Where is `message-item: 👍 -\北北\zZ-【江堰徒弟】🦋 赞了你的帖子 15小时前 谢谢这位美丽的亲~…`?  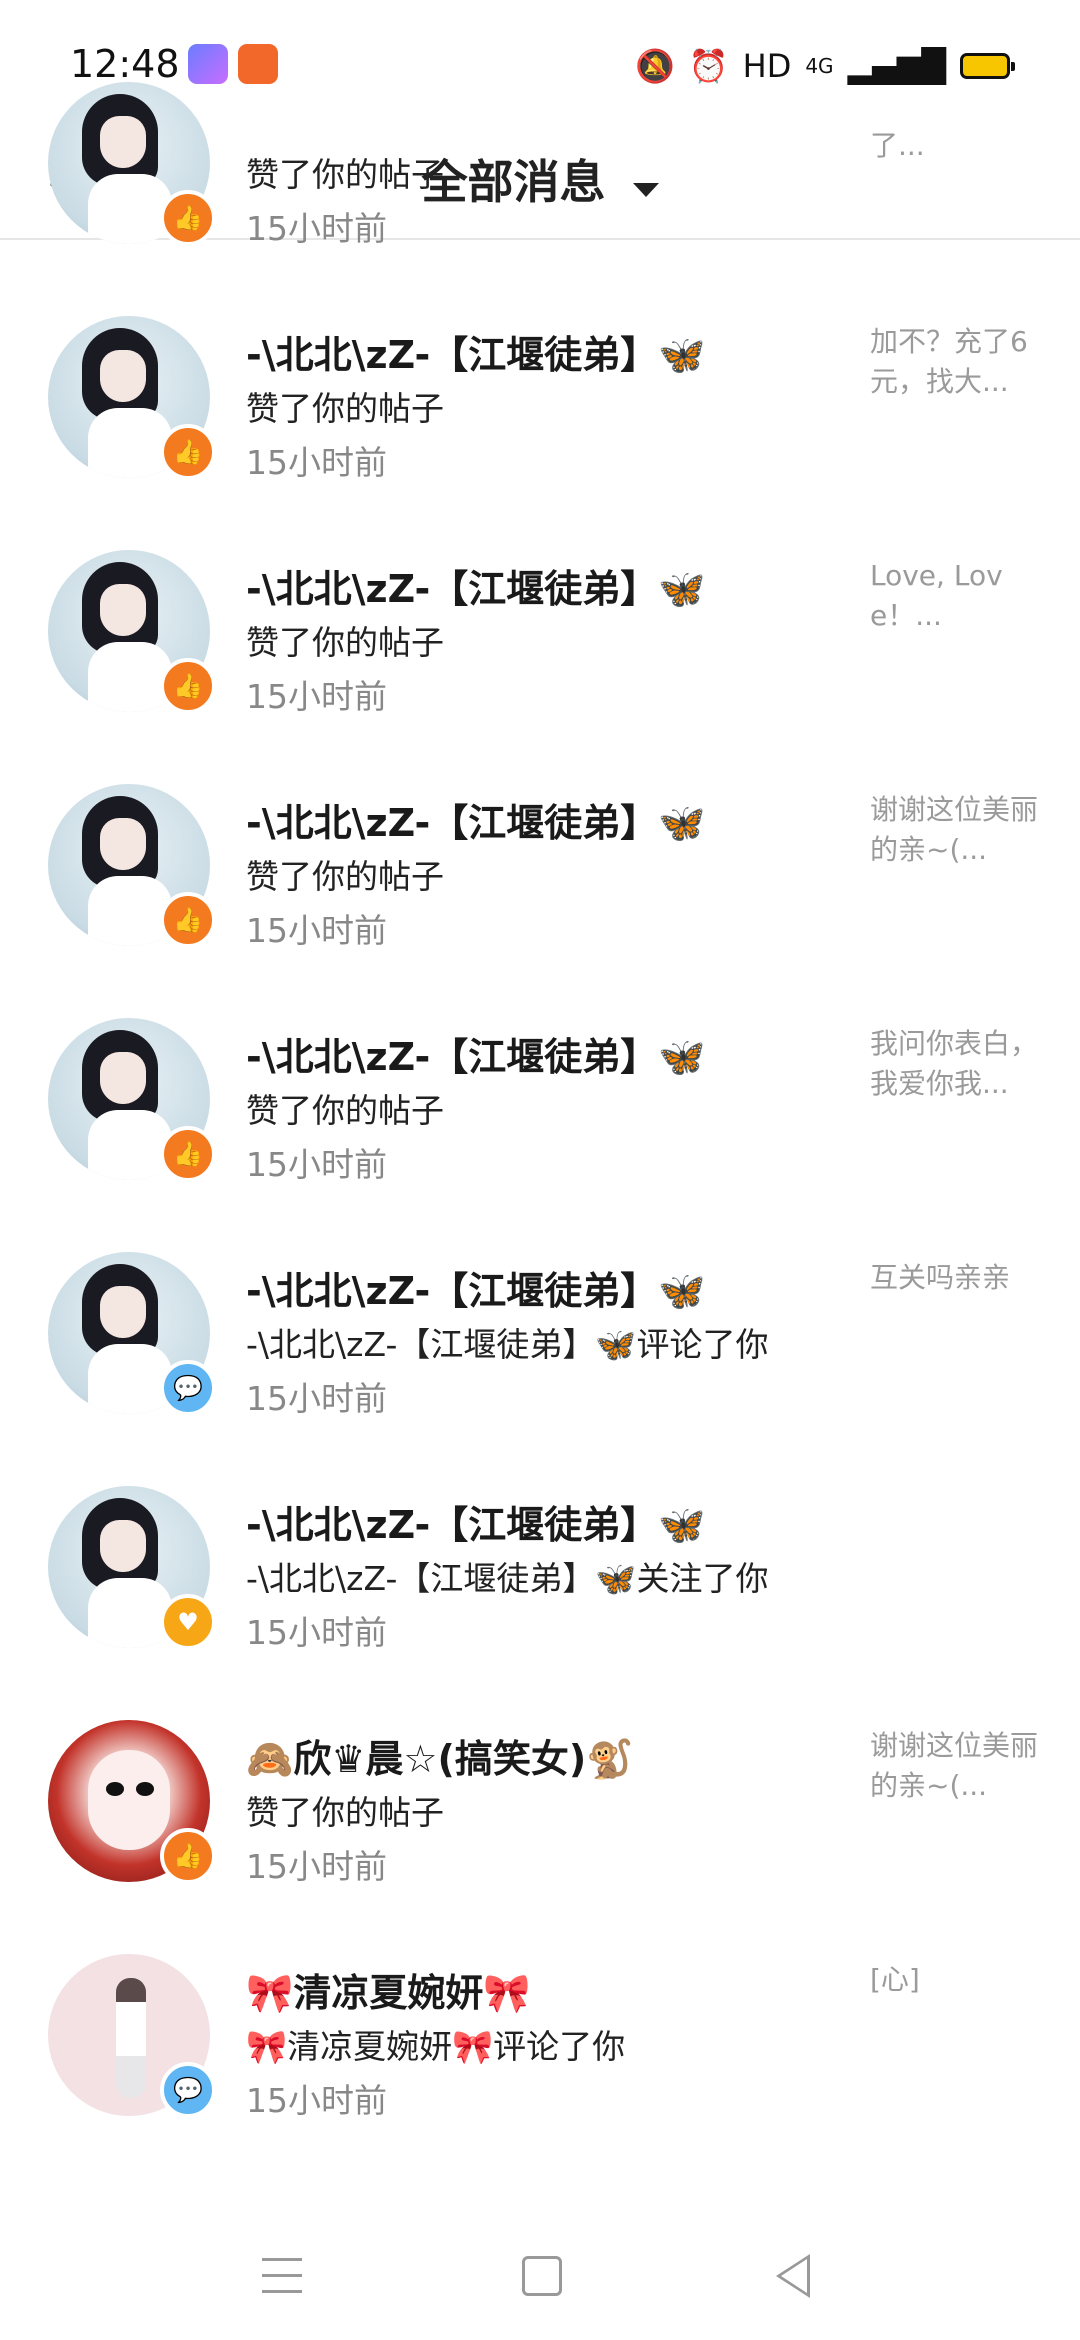
message-item: 👍 -\北北\zZ-【江堰徒弟】🦋 赞了你的帖子 15小时前 谢谢这位美丽的亲~… is located at coordinates (540, 877).